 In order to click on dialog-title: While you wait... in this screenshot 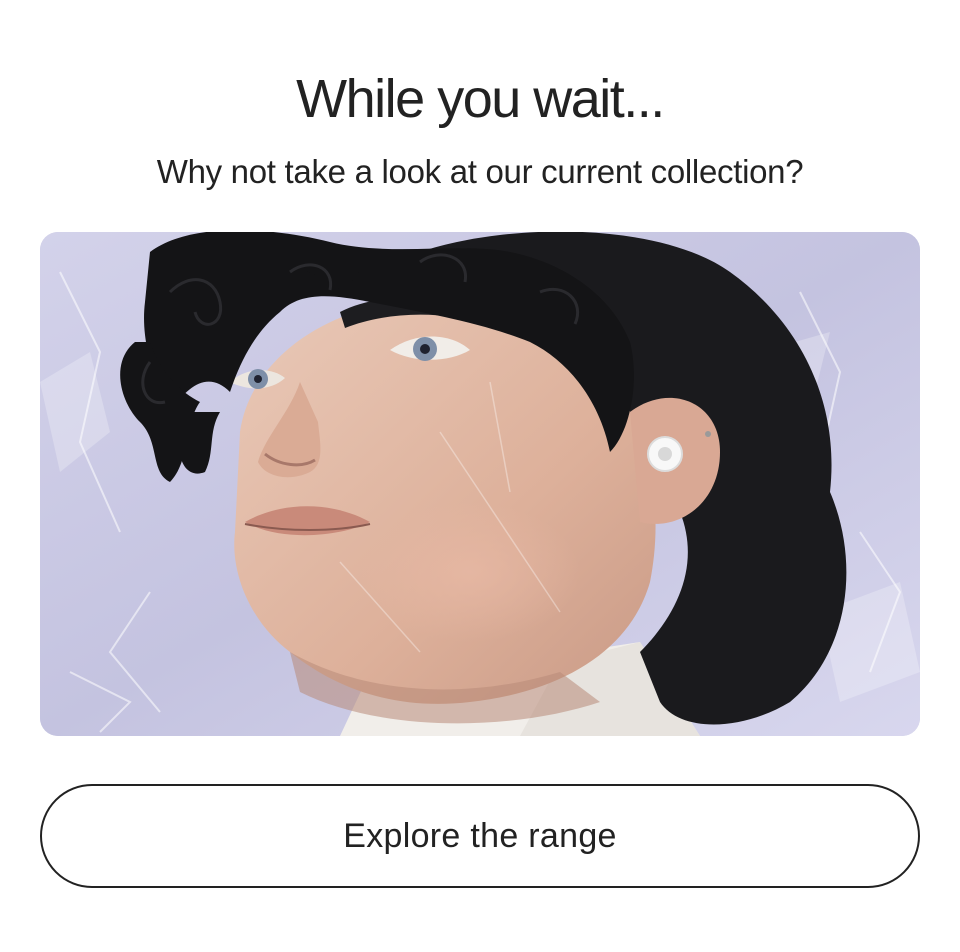, I will do `click(480, 99)`.